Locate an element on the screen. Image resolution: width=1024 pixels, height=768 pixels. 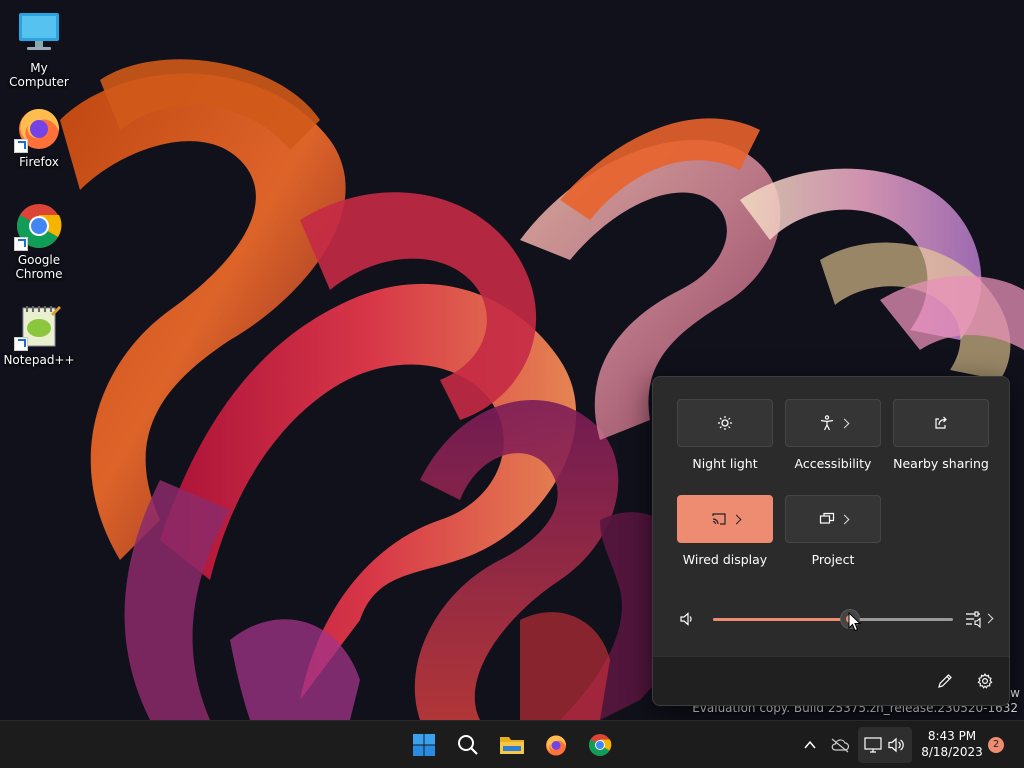
tile-label: Accessibility is located at coordinates (833, 463).